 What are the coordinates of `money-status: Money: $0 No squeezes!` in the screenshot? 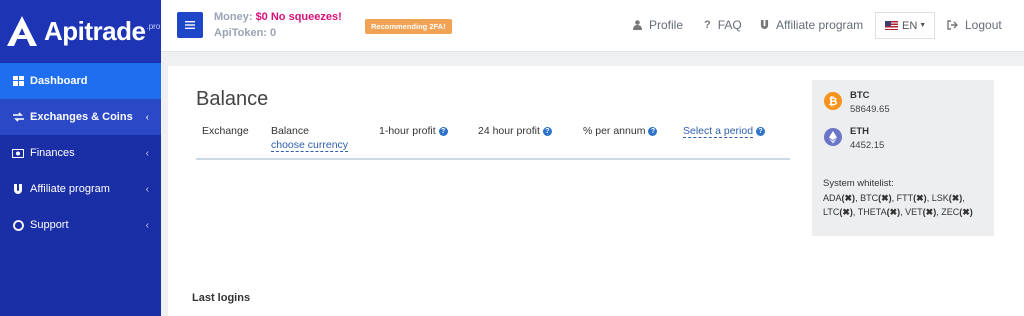 It's located at (278, 17).